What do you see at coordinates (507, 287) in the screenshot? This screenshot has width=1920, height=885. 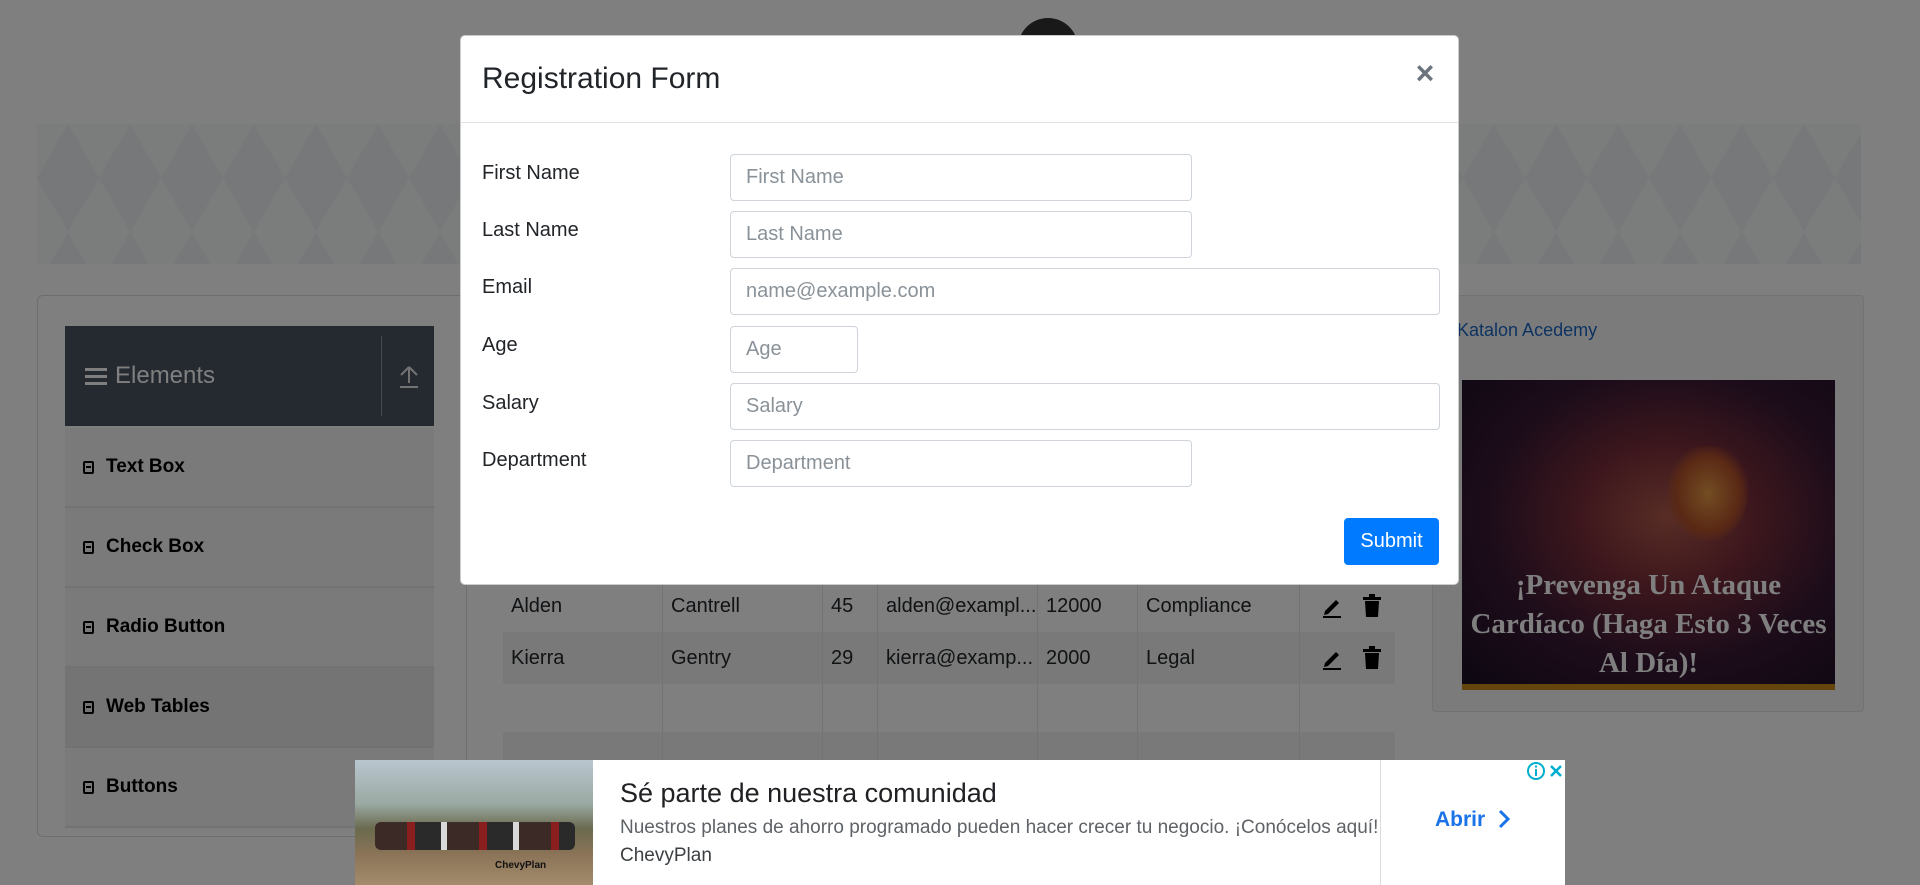 I see `email-label: Email` at bounding box center [507, 287].